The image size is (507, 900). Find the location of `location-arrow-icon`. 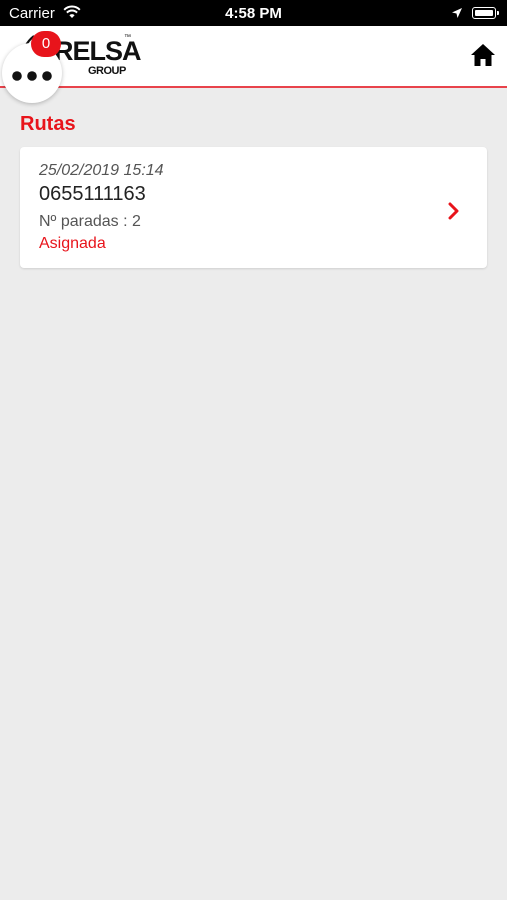

location-arrow-icon is located at coordinates (457, 14).